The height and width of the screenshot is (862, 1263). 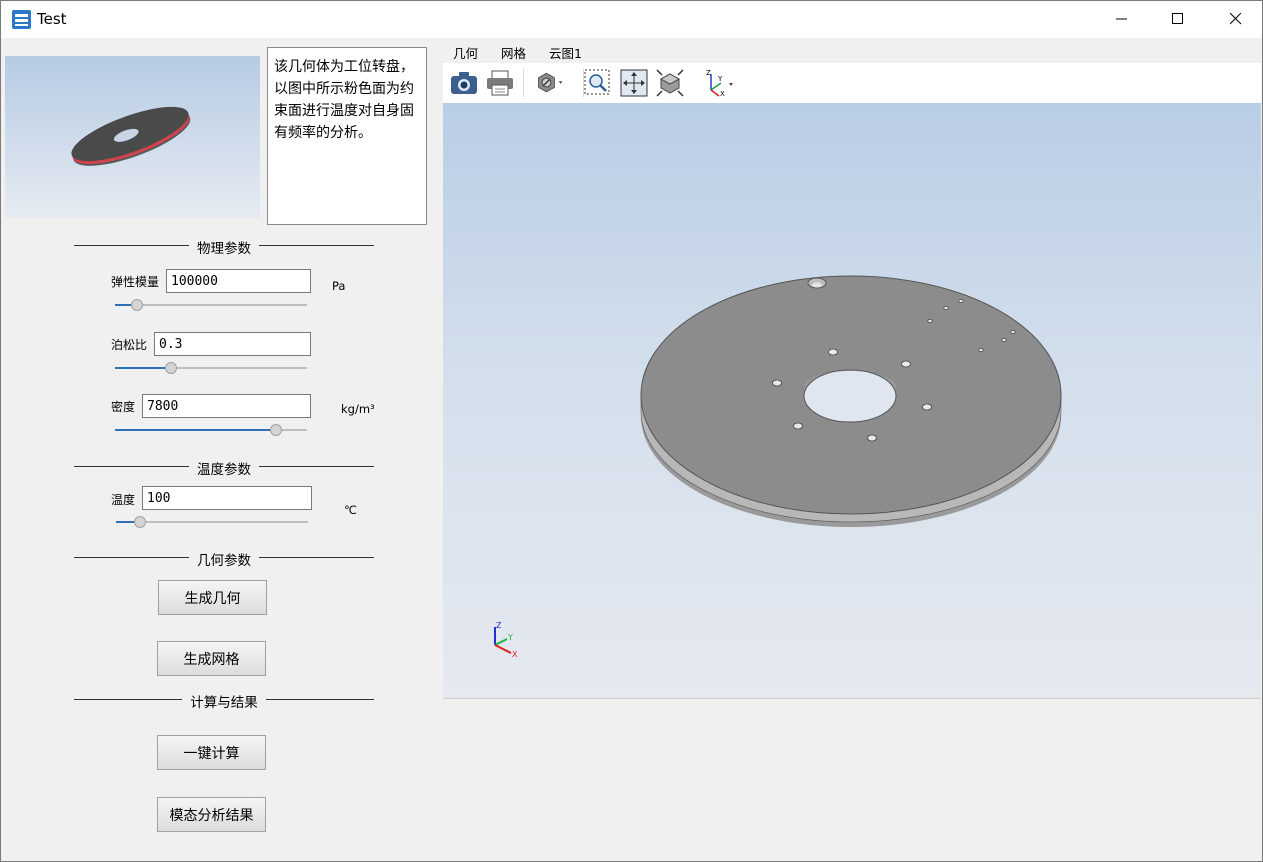 I want to click on maximize-icon, so click(x=1177, y=18).